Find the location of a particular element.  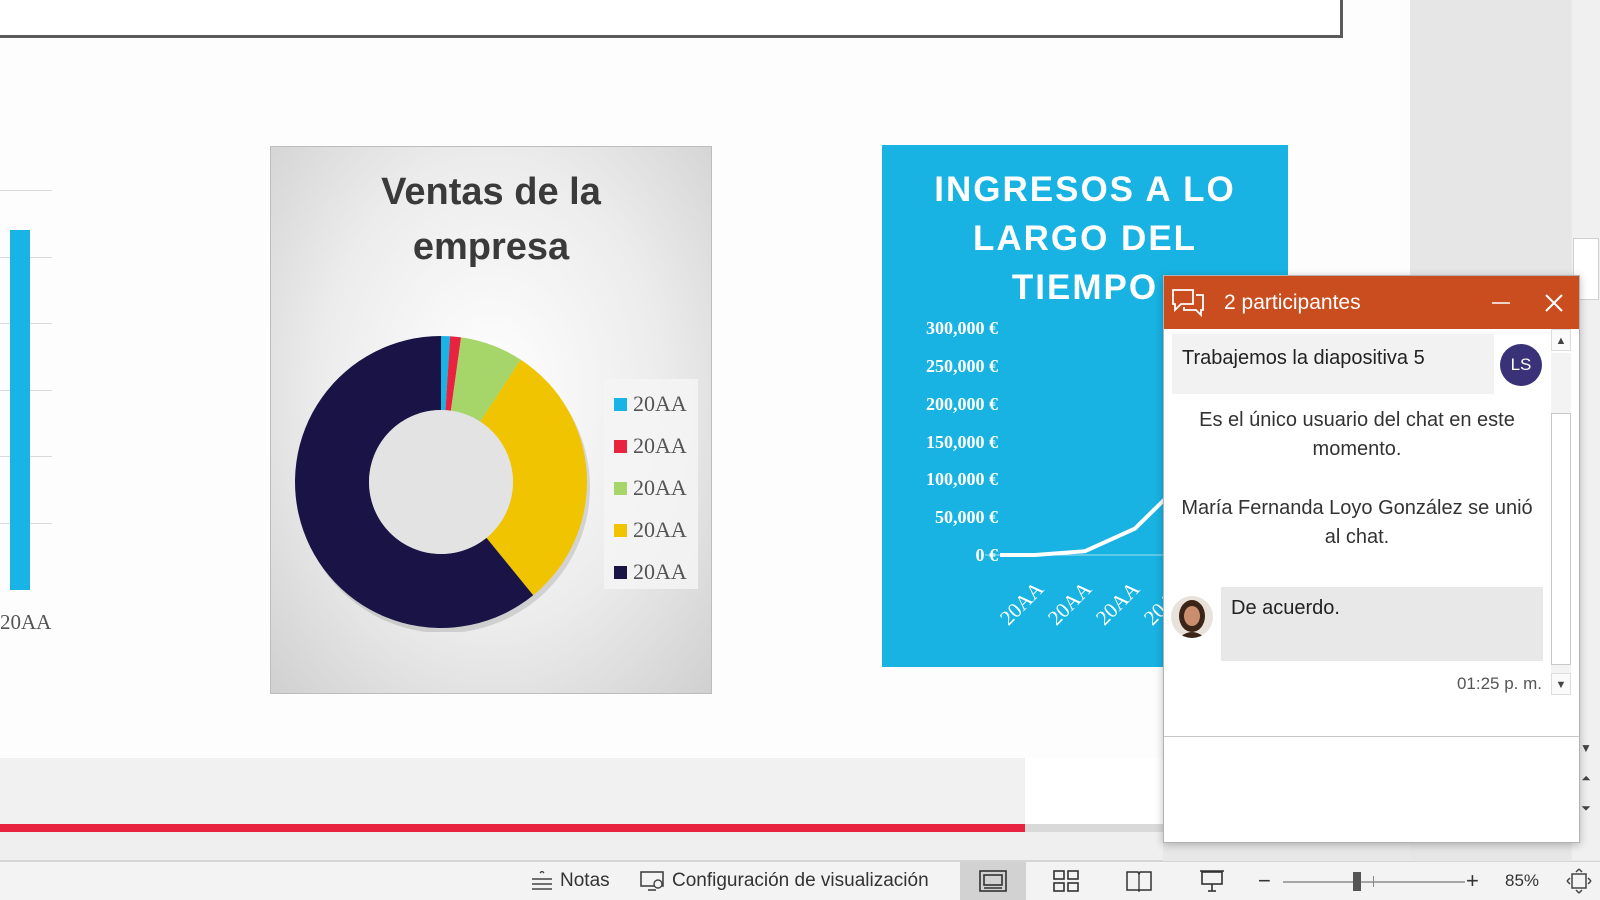

chat-participants-title: 2 participantes is located at coordinates (1292, 302).